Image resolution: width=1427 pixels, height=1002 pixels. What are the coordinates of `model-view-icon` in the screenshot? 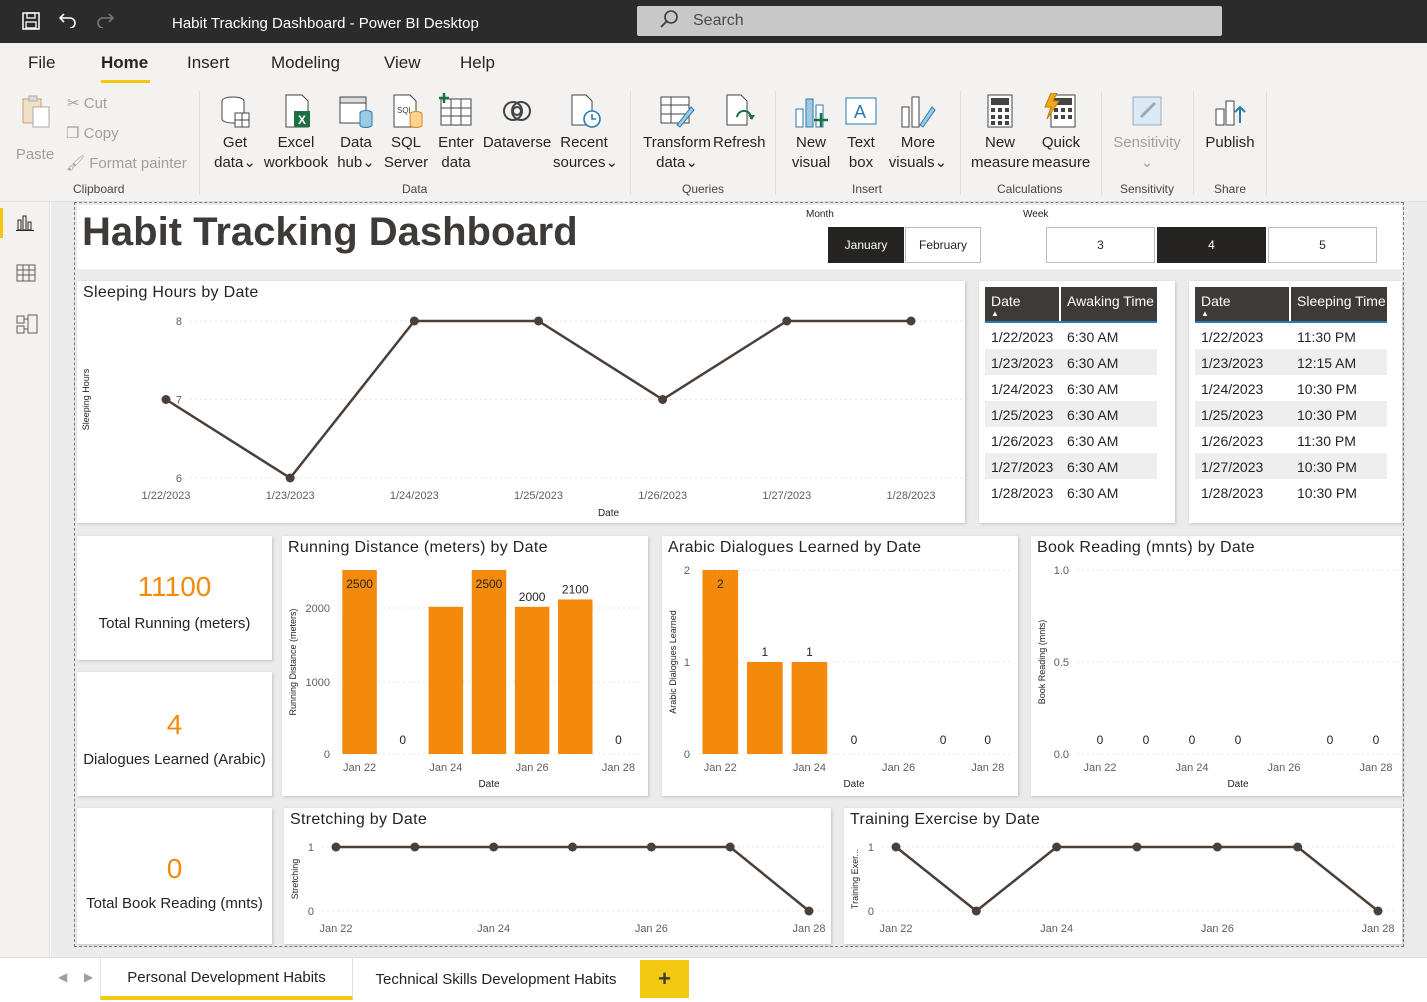 It's located at (27, 326).